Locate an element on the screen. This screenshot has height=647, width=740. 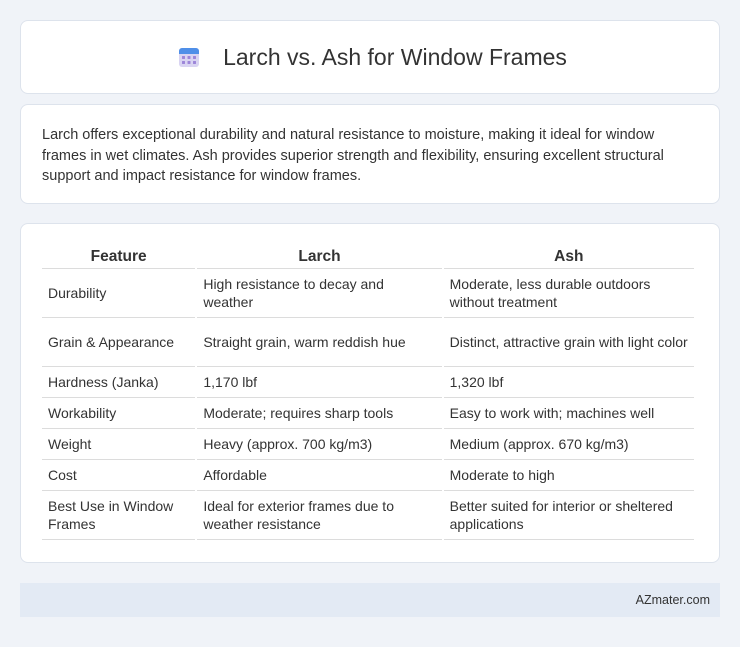
feature-cell: Hardness (Janka) is located at coordinates (119, 382).